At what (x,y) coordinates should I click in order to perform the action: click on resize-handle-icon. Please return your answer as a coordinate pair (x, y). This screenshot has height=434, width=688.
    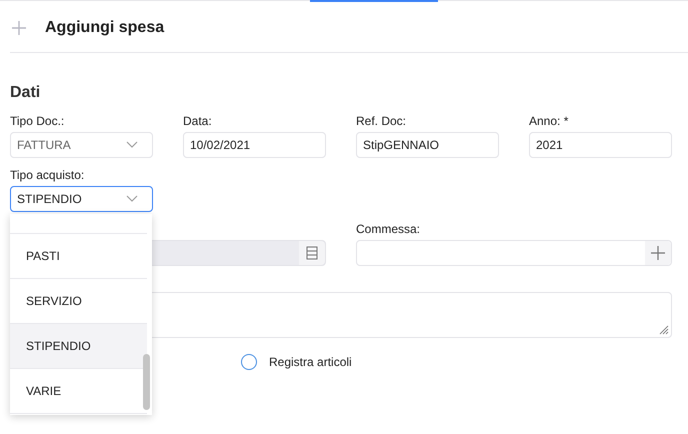
    Looking at the image, I should click on (664, 330).